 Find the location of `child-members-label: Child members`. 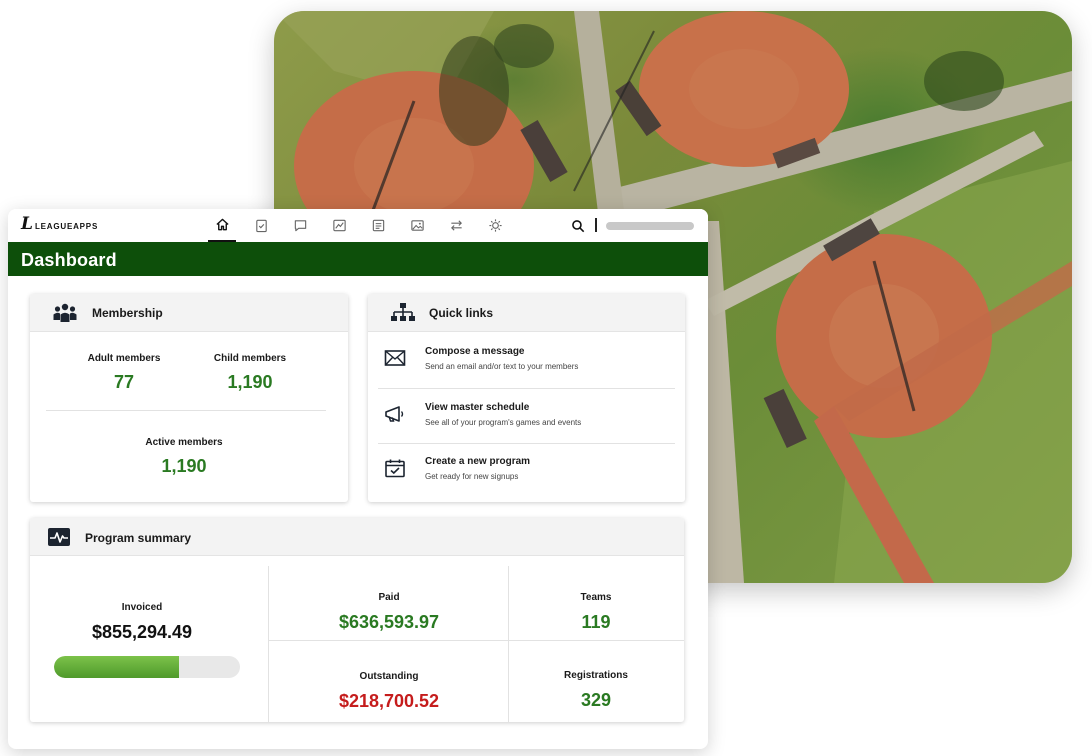

child-members-label: Child members is located at coordinates (250, 358).